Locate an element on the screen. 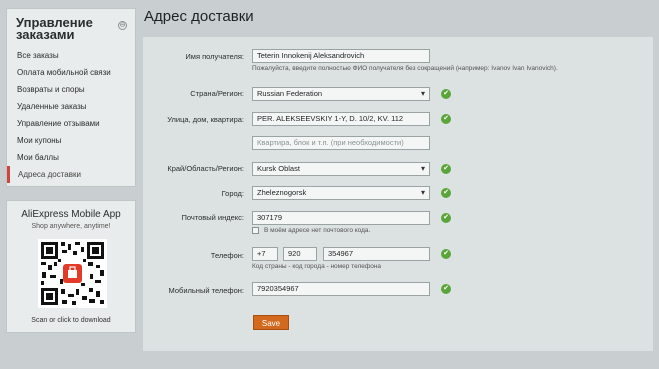 This screenshot has height=369, width=659. street-address-field: PER. ALEKSEEVSKIY 1-Y, D. 10/2, KV. 112 is located at coordinates (341, 119).